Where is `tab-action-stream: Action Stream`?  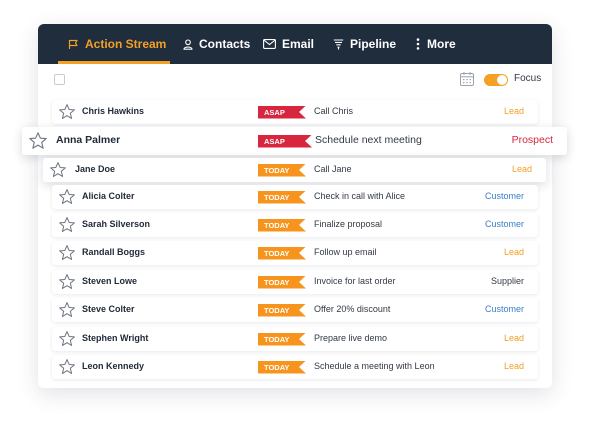 tab-action-stream: Action Stream is located at coordinates (117, 44).